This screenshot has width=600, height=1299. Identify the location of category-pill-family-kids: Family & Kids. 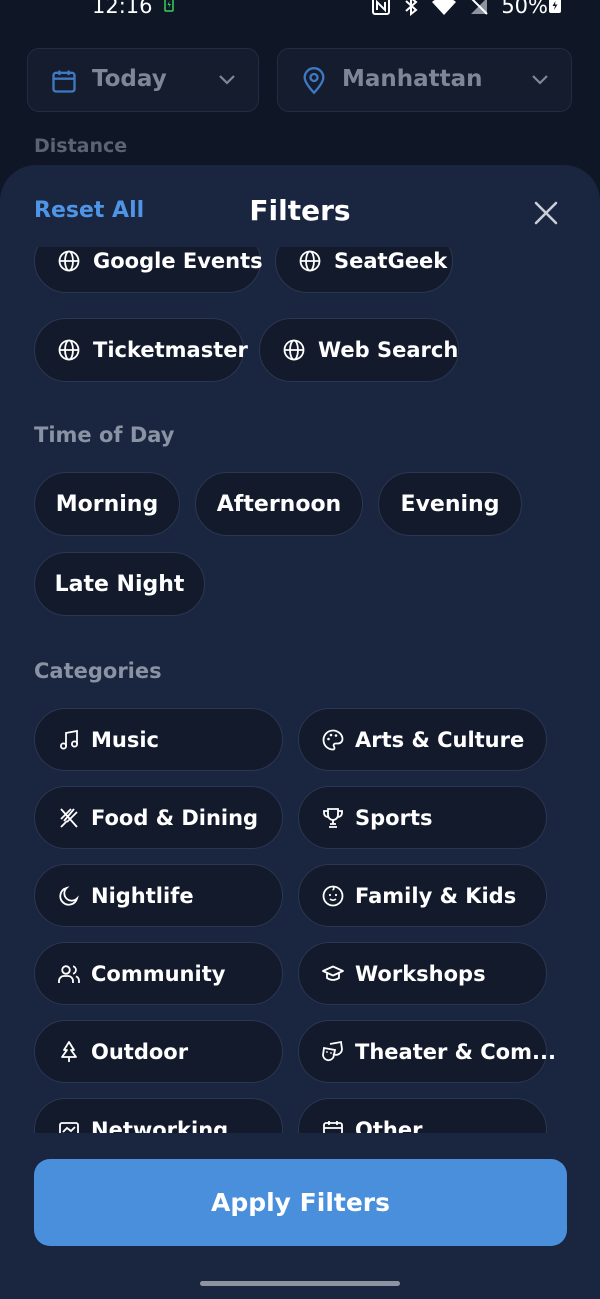
(422, 895).